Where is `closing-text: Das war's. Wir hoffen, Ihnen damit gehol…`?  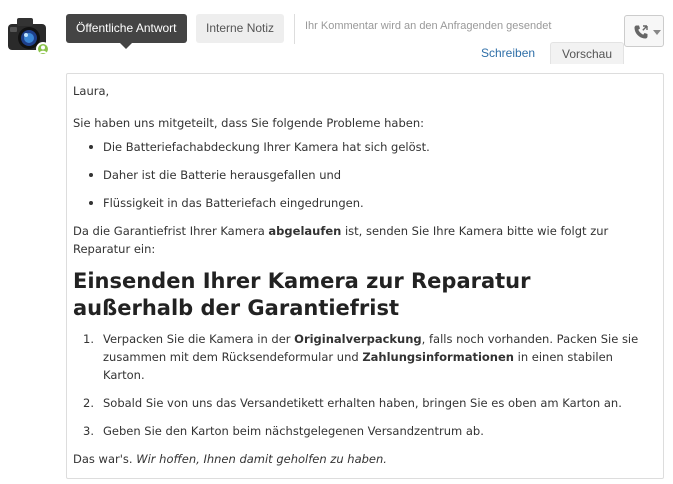 closing-text: Das war's. Wir hoffen, Ihnen damit gehol… is located at coordinates (365, 459).